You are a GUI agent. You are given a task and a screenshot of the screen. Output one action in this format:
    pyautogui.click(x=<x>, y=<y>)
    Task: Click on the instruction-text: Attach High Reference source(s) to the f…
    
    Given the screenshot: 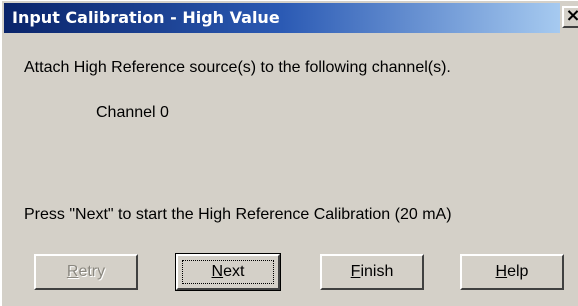 What is the action you would take?
    pyautogui.click(x=237, y=67)
    